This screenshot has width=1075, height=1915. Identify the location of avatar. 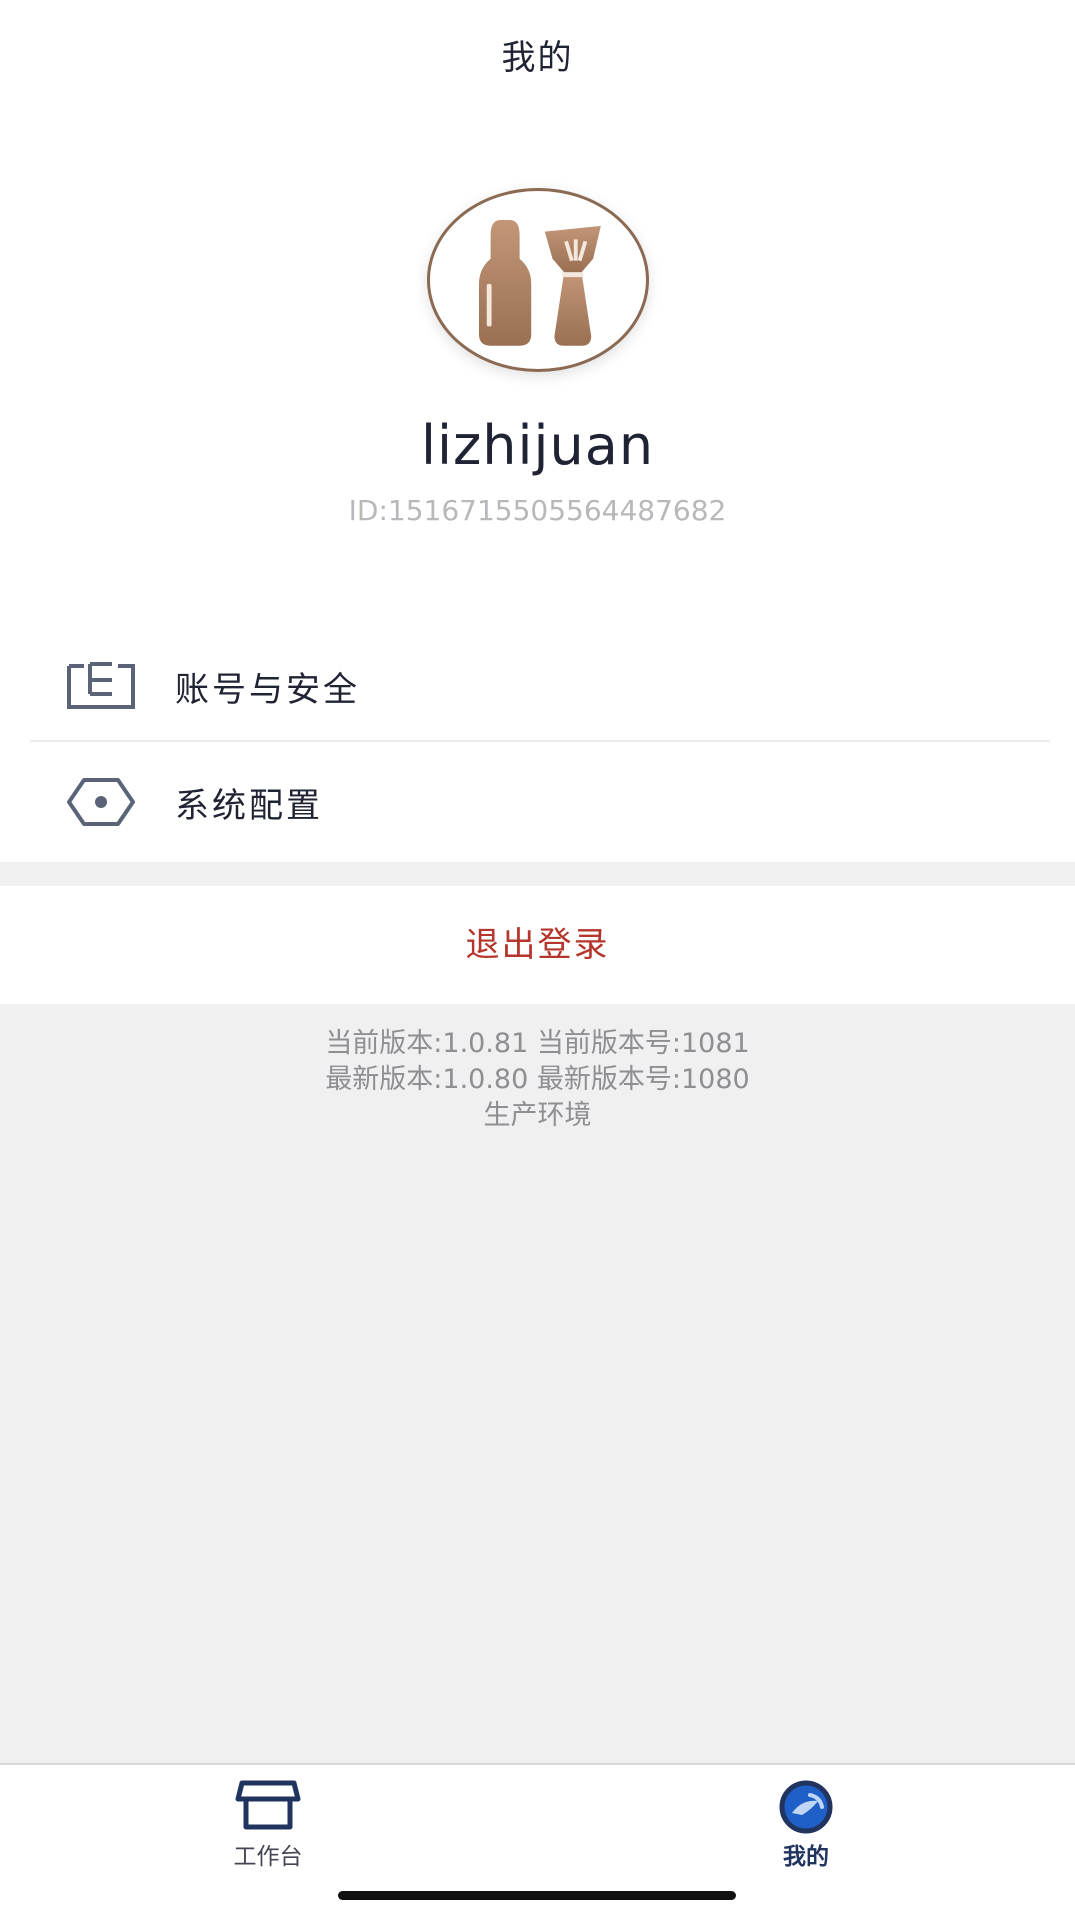
(538, 280).